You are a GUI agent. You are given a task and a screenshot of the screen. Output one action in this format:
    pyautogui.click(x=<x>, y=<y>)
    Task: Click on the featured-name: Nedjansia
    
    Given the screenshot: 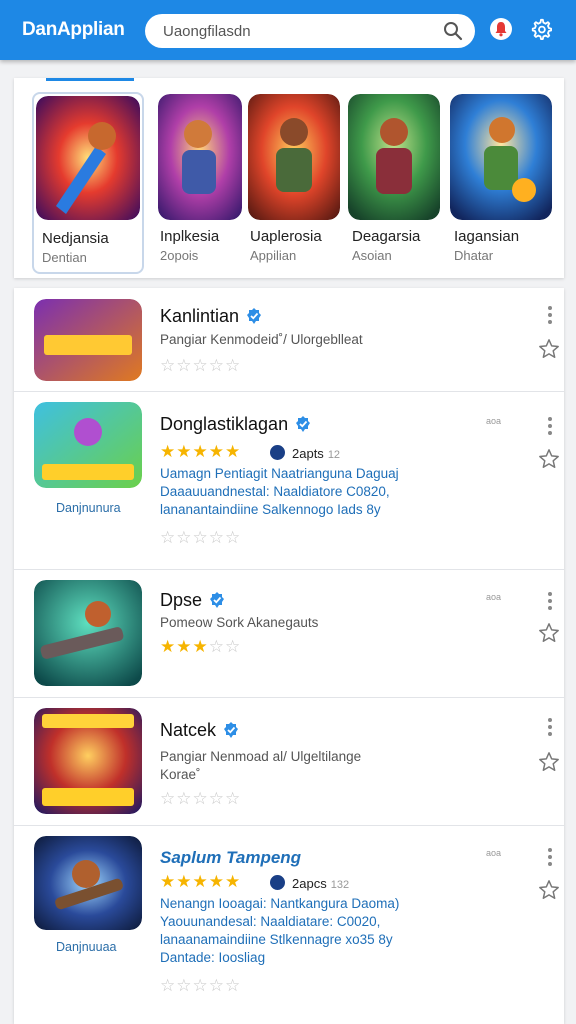 What is the action you would take?
    pyautogui.click(x=75, y=238)
    